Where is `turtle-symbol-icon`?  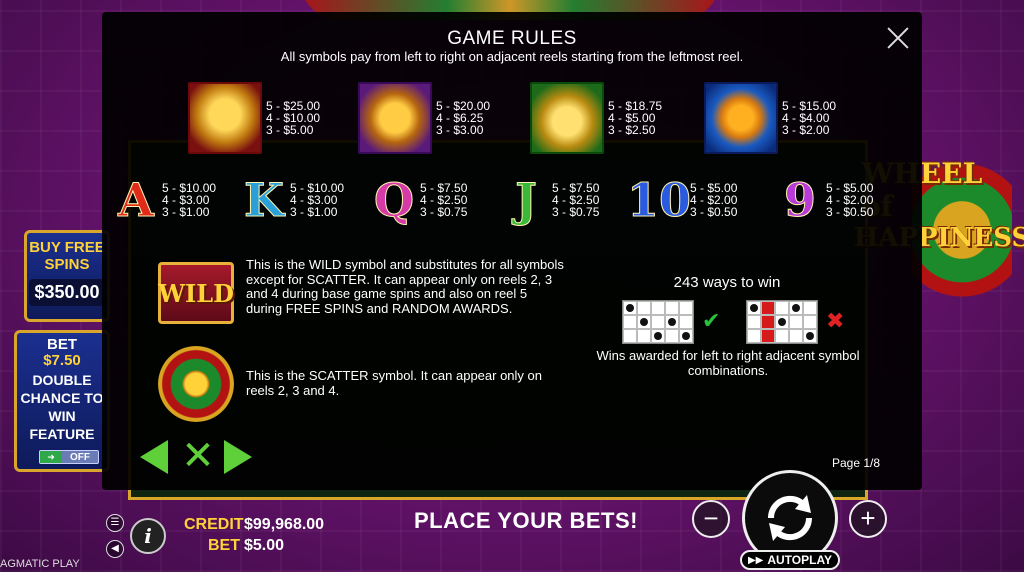 turtle-symbol-icon is located at coordinates (567, 118).